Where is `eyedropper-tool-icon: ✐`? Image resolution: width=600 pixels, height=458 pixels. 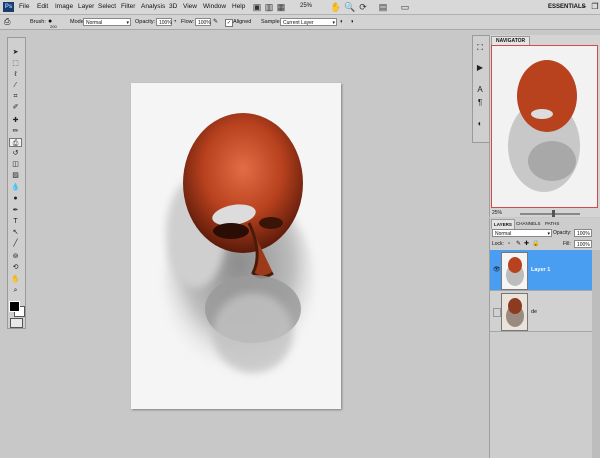 eyedropper-tool-icon: ✐ is located at coordinates (15, 107).